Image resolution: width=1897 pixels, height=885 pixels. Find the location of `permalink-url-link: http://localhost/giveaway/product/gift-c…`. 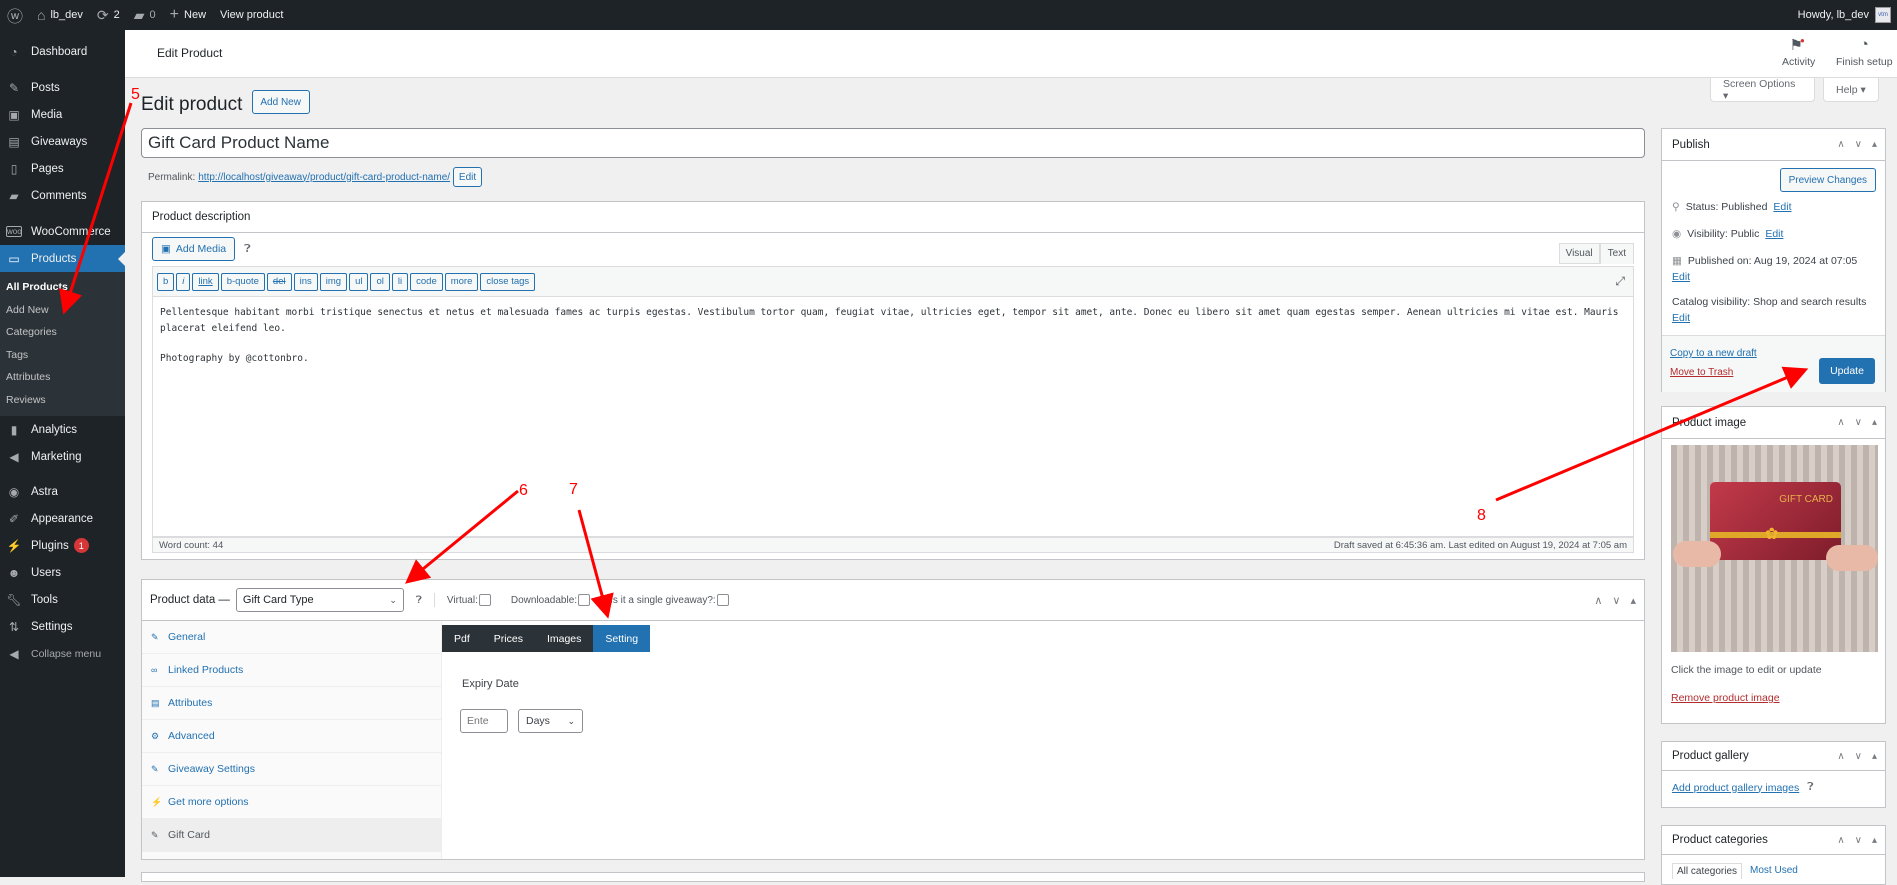

permalink-url-link: http://localhost/giveaway/product/gift-c… is located at coordinates (324, 177).